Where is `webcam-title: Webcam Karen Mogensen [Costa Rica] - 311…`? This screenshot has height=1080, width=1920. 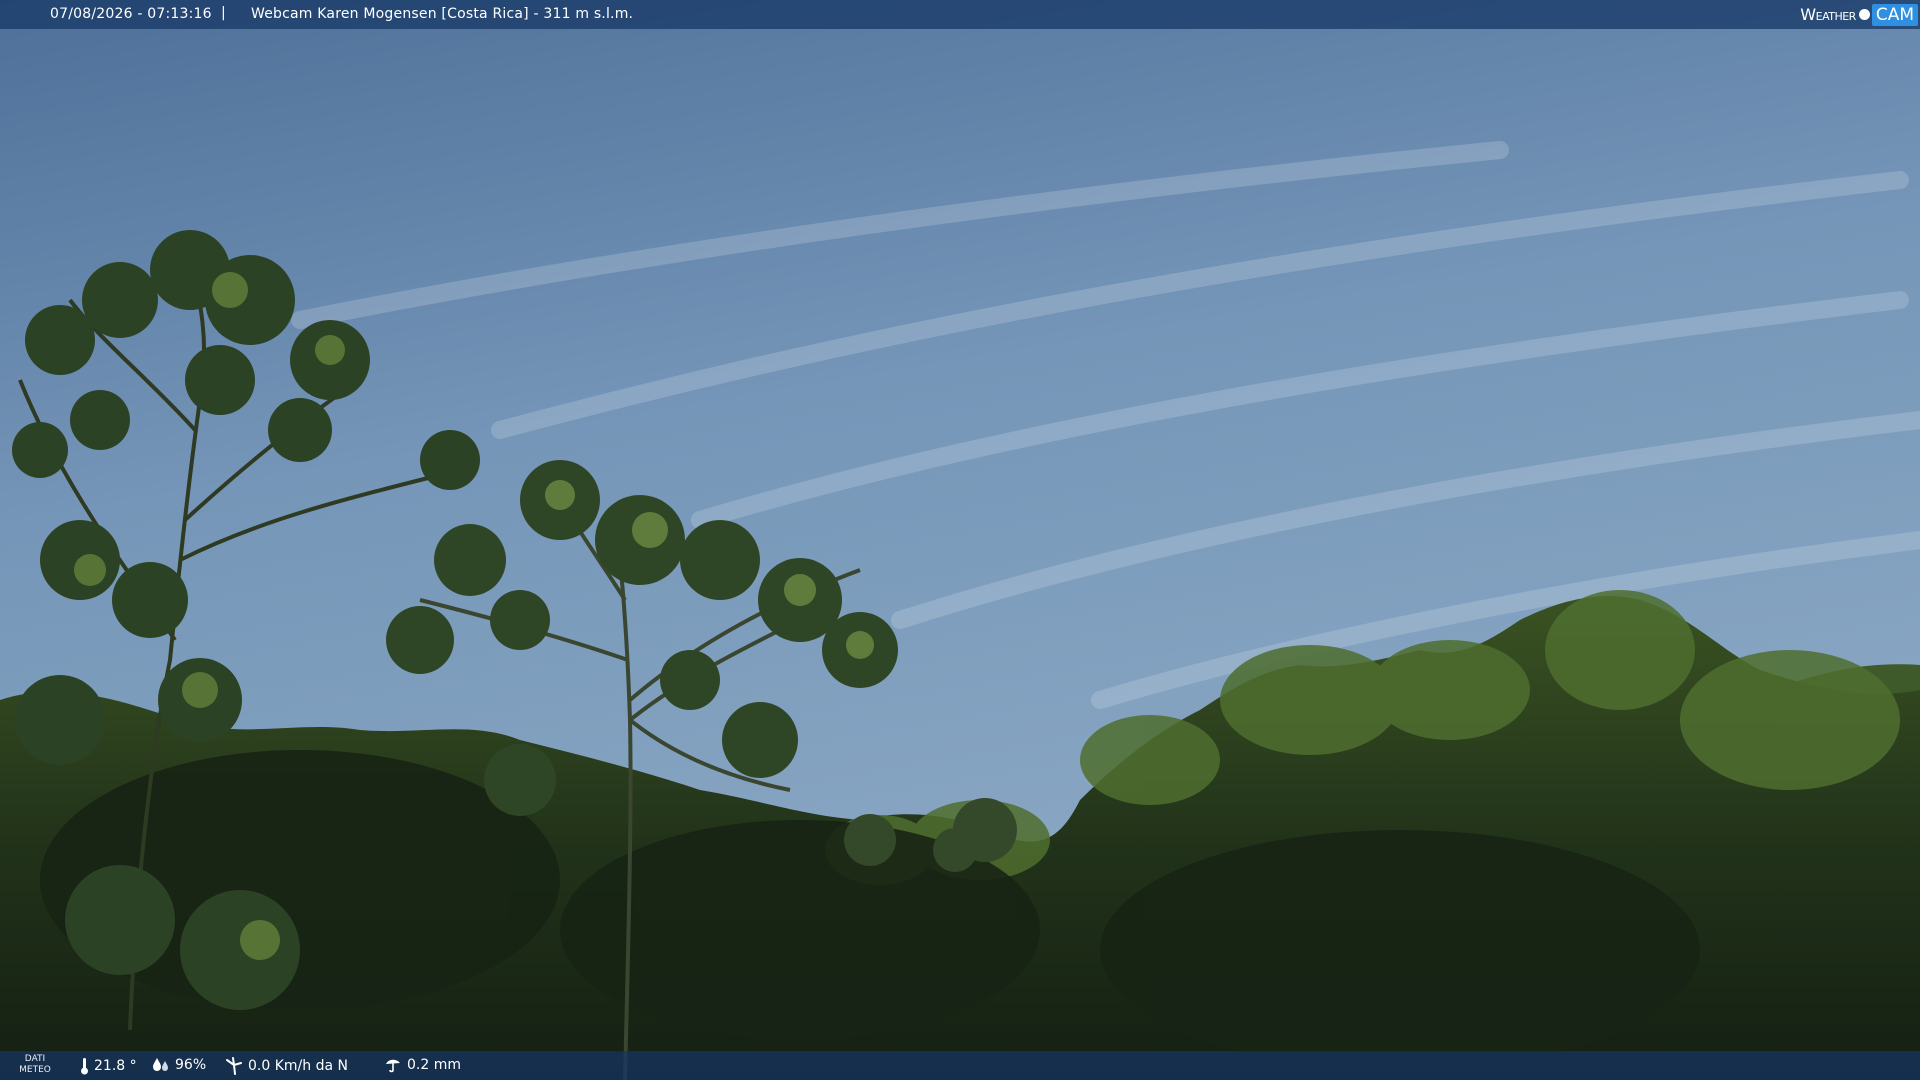 webcam-title: Webcam Karen Mogensen [Costa Rica] - 311… is located at coordinates (442, 14).